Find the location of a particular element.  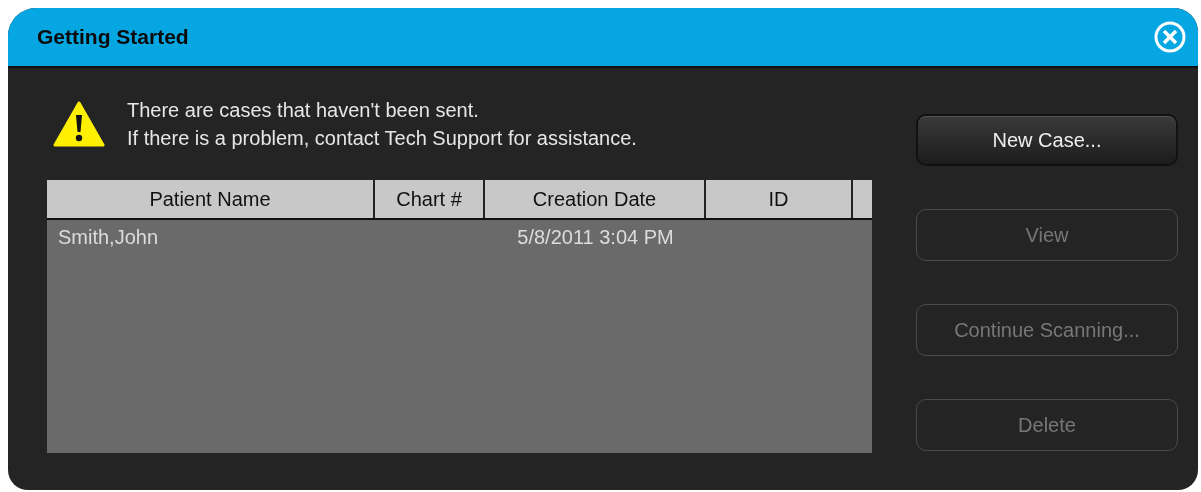

message-text: There are cases that haven't been sent. is located at coordinates (303, 110).